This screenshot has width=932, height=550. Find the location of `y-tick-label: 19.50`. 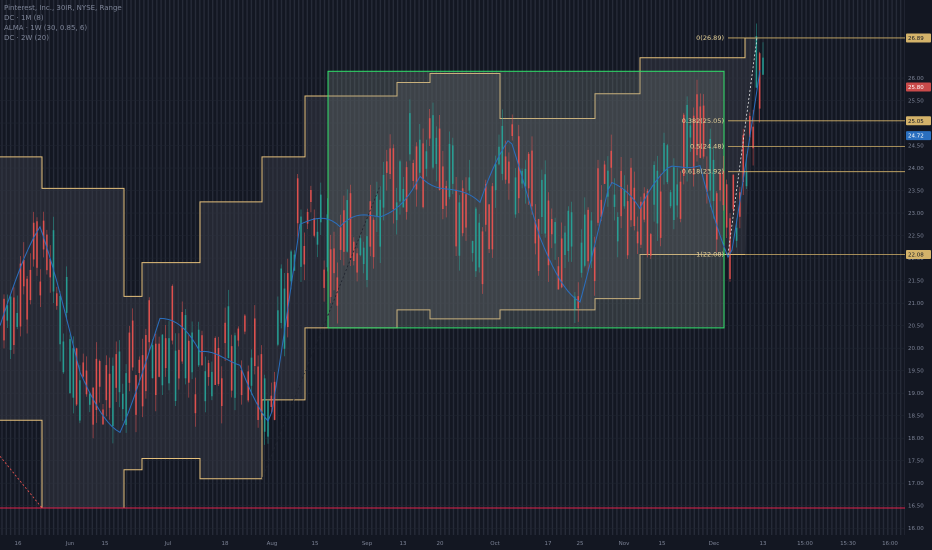

y-tick-label: 19.50 is located at coordinates (916, 372).